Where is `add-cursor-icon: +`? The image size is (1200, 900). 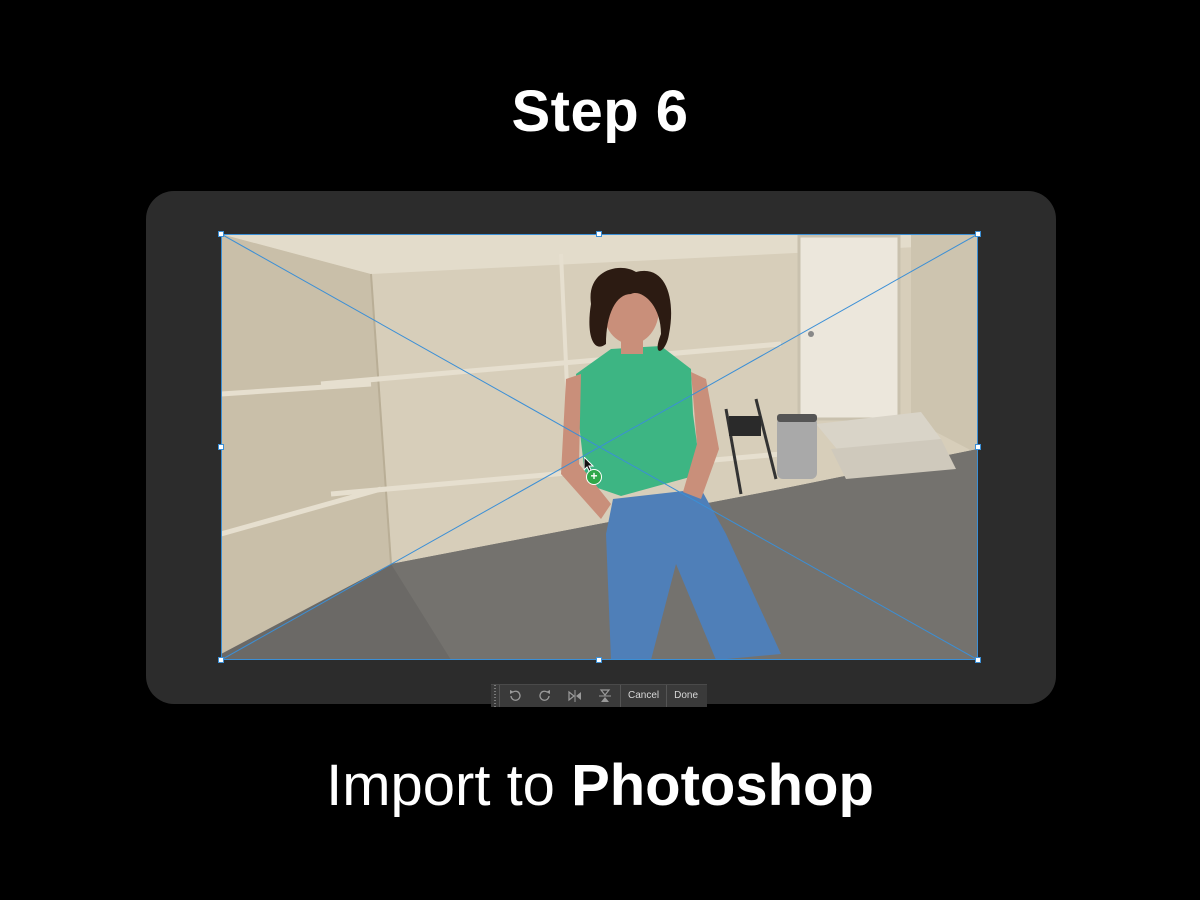 add-cursor-icon: + is located at coordinates (594, 477).